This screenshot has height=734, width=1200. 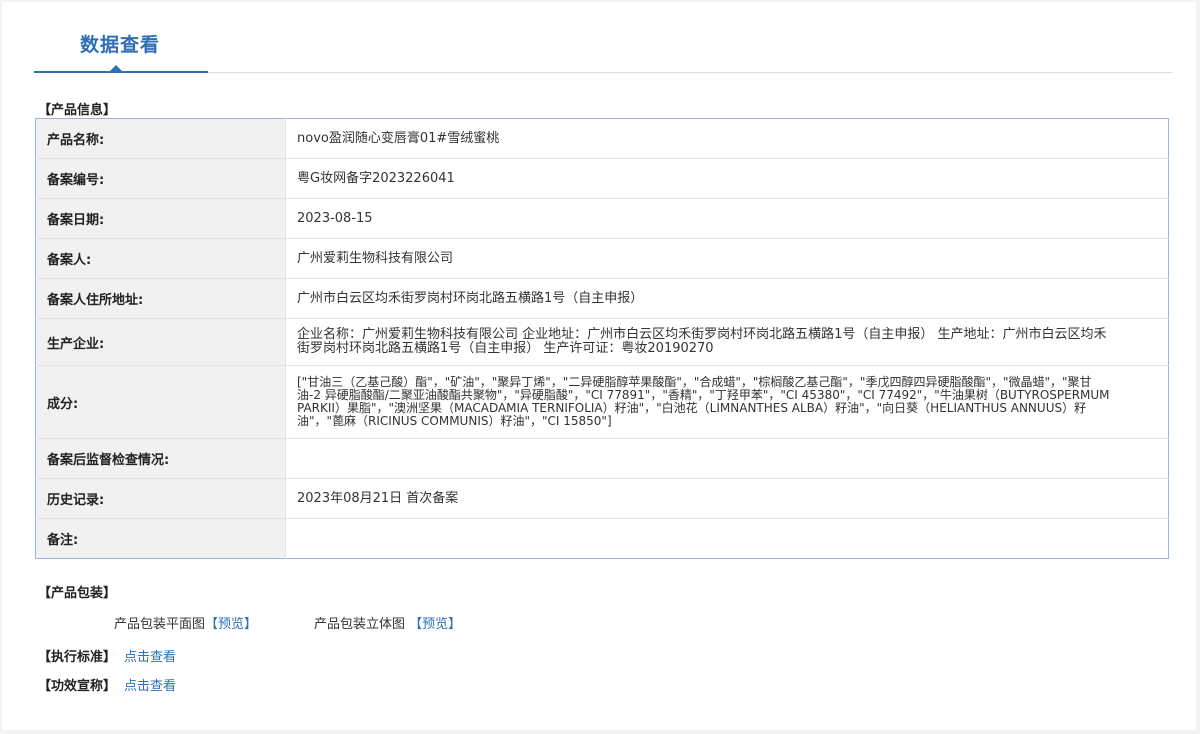 What do you see at coordinates (160, 402) in the screenshot?
I see `label-ingredients: 成分:` at bounding box center [160, 402].